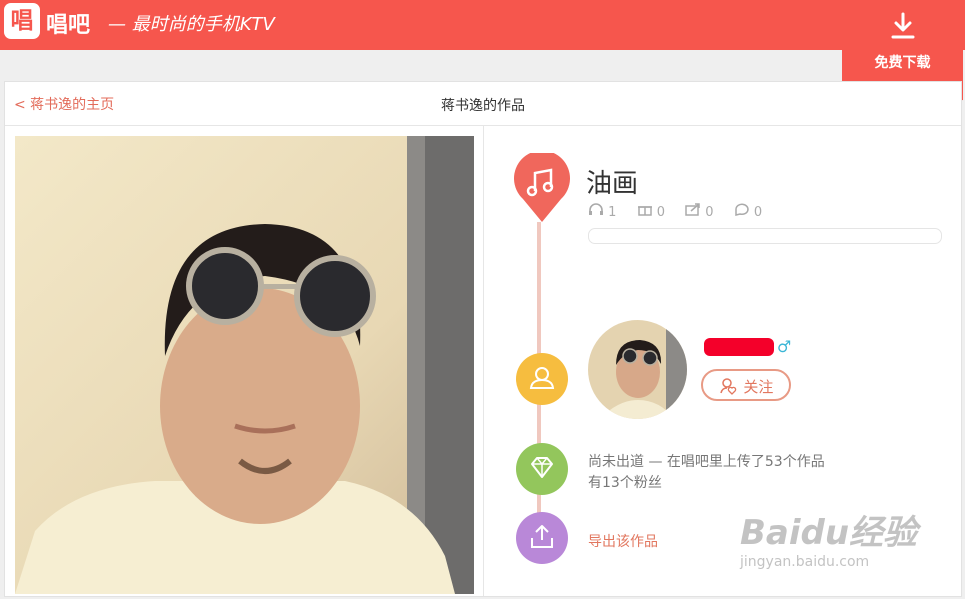  Describe the element at coordinates (765, 236) in the screenshot. I see `playback-progress-bar` at that location.